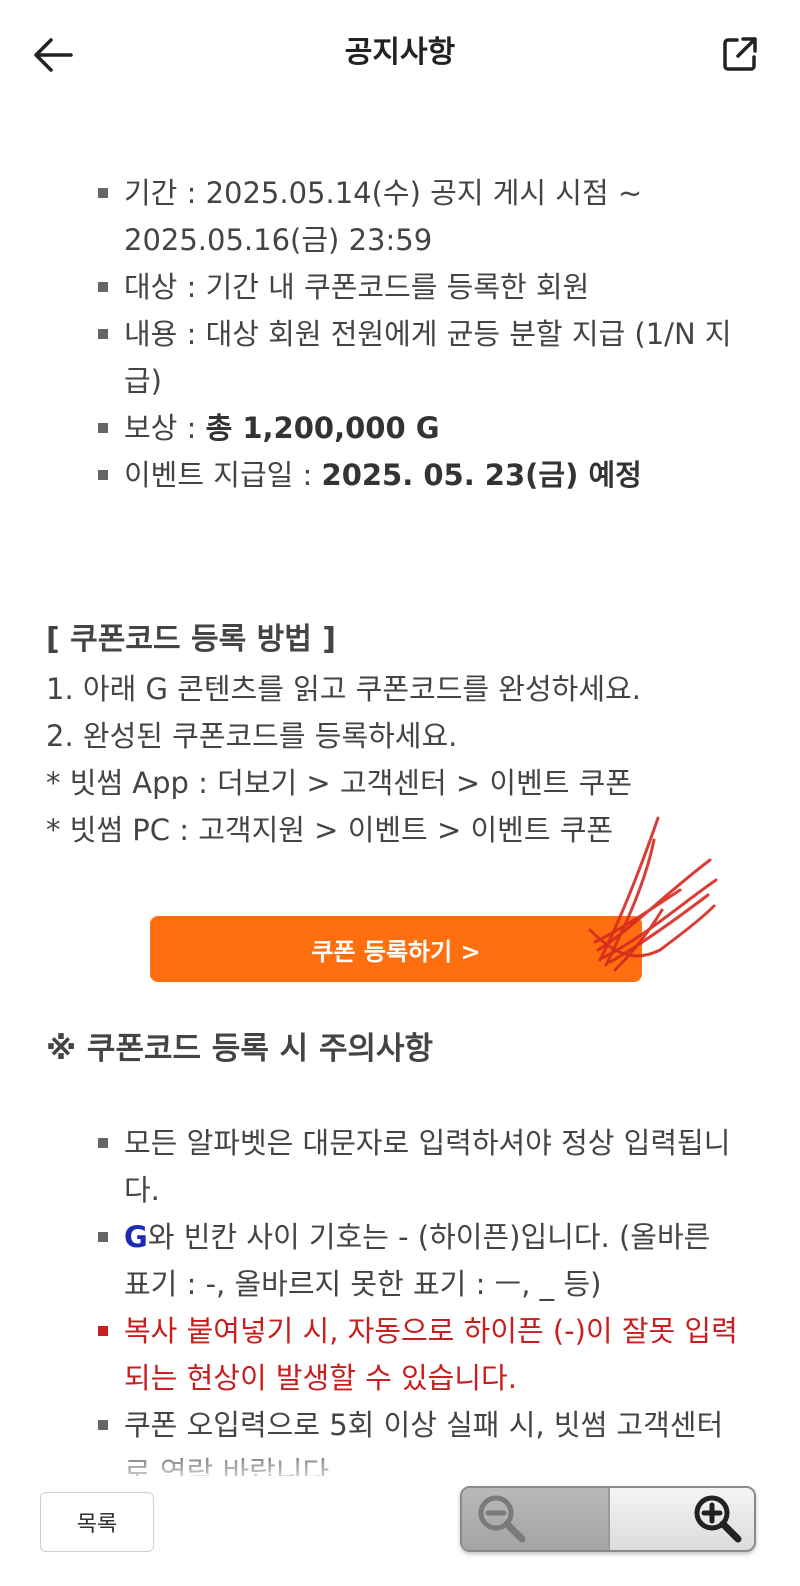  What do you see at coordinates (343, 689) in the screenshot?
I see `register-step: 1. 아래 G 콘텐츠를 읽고 쿠폰코드를 완성하세요.` at bounding box center [343, 689].